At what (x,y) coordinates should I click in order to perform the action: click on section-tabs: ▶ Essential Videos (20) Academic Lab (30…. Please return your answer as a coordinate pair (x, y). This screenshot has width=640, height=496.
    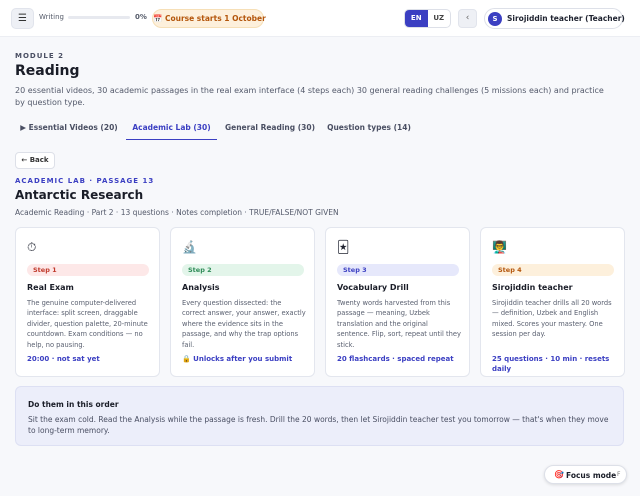
    Looking at the image, I should click on (220, 129).